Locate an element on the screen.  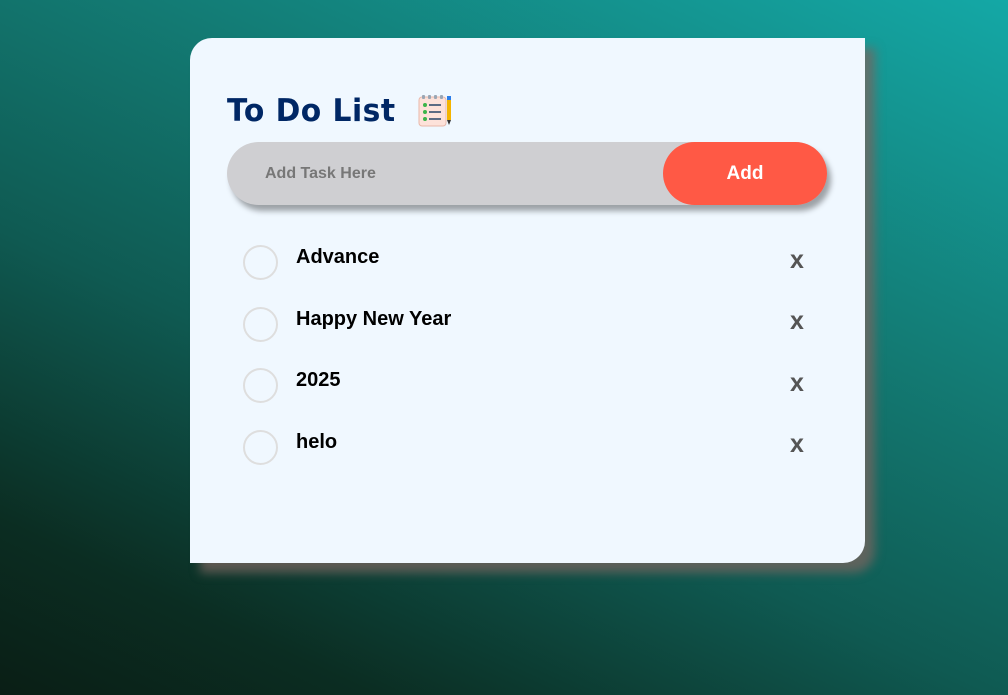
task-text: 2025 is located at coordinates (318, 380).